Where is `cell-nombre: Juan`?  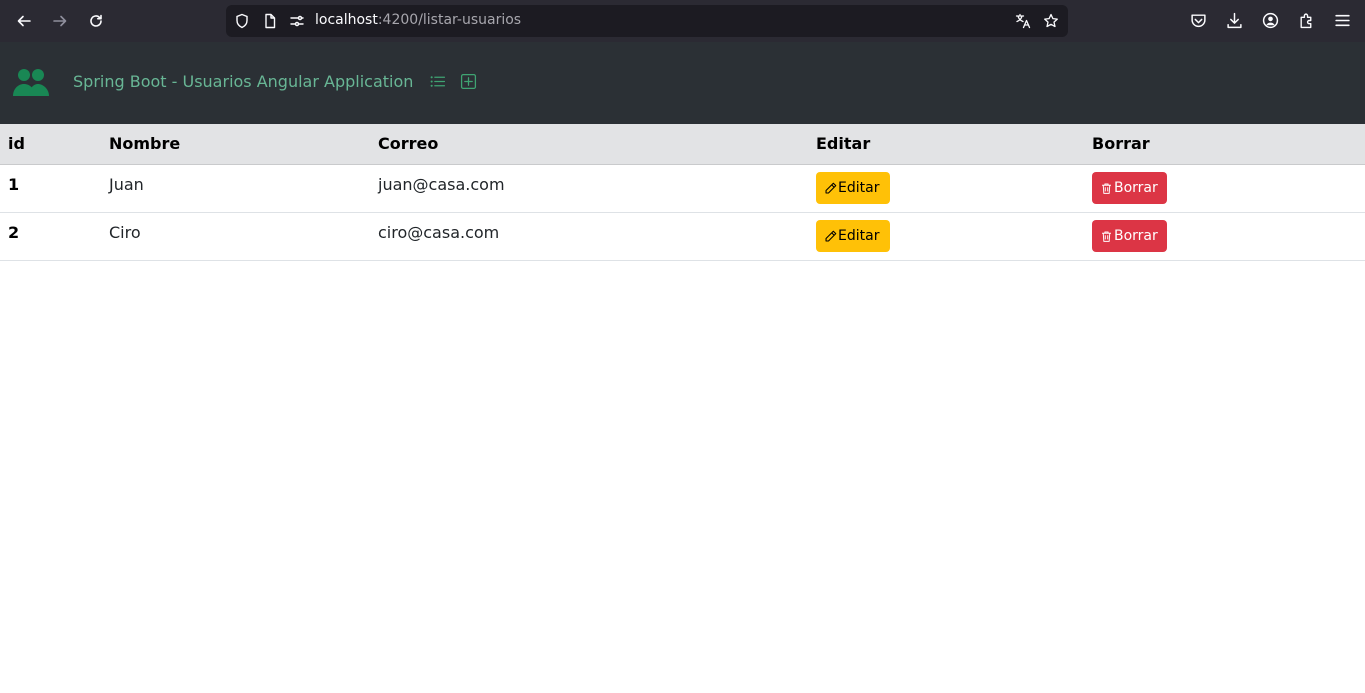
cell-nombre: Juan is located at coordinates (126, 184).